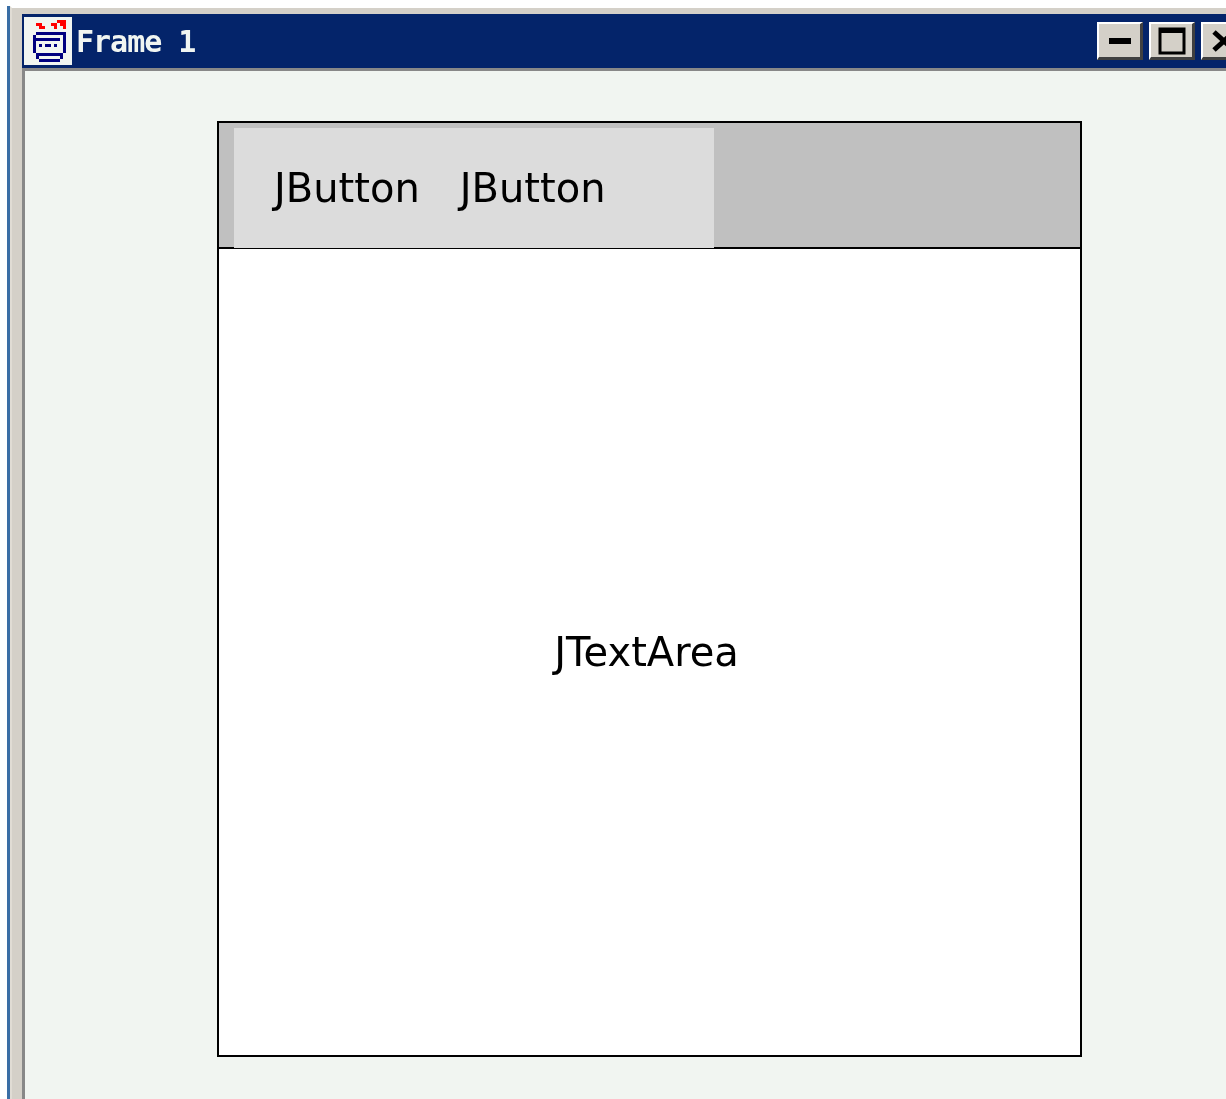 The height and width of the screenshot is (1099, 1226). Describe the element at coordinates (136, 41) in the screenshot. I see `window-title: Frame 1` at that location.